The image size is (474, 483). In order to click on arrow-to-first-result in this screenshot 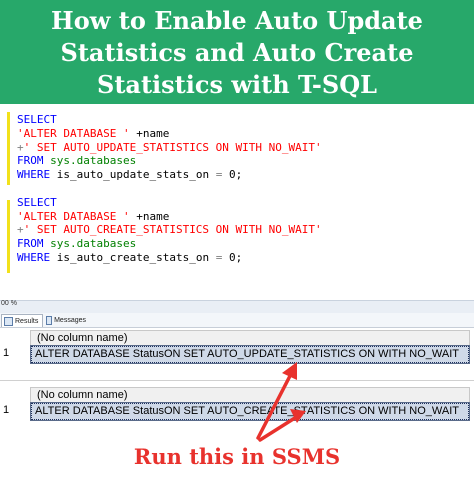, I will do `click(275, 405)`.